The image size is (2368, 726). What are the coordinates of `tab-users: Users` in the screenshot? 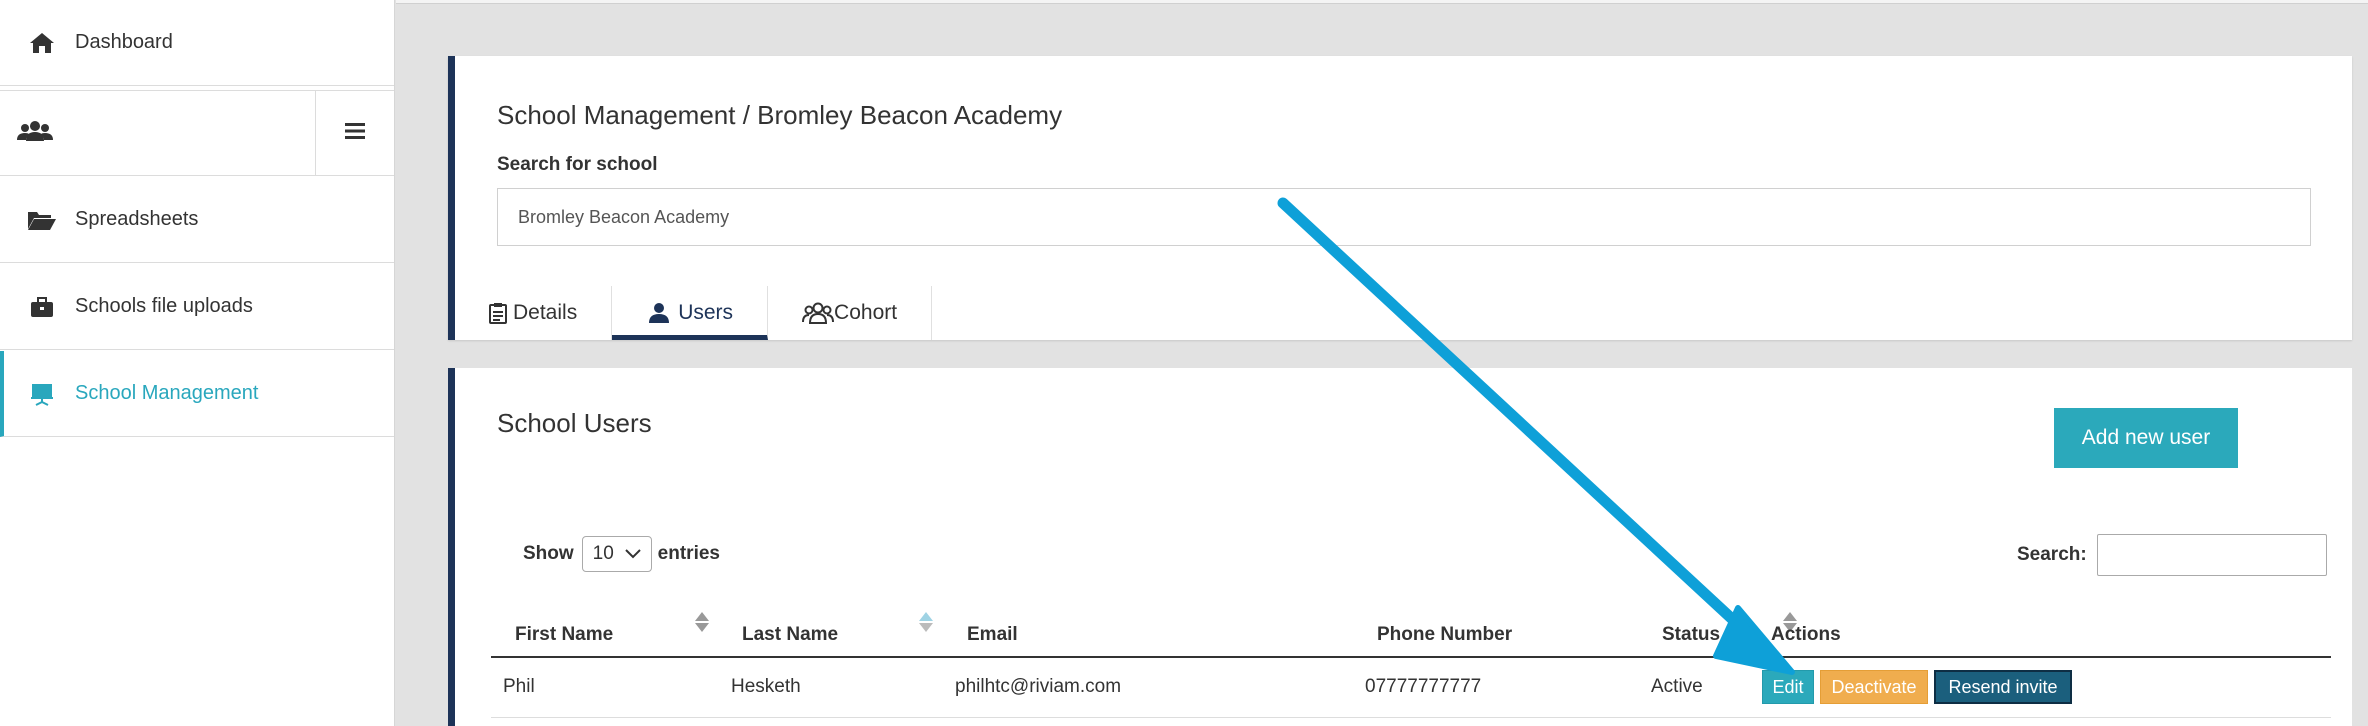 It's located at (690, 313).